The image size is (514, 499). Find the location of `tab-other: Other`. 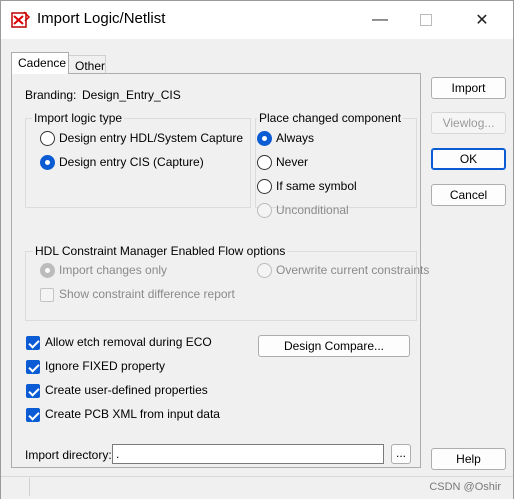

tab-other: Other is located at coordinates (87, 65).